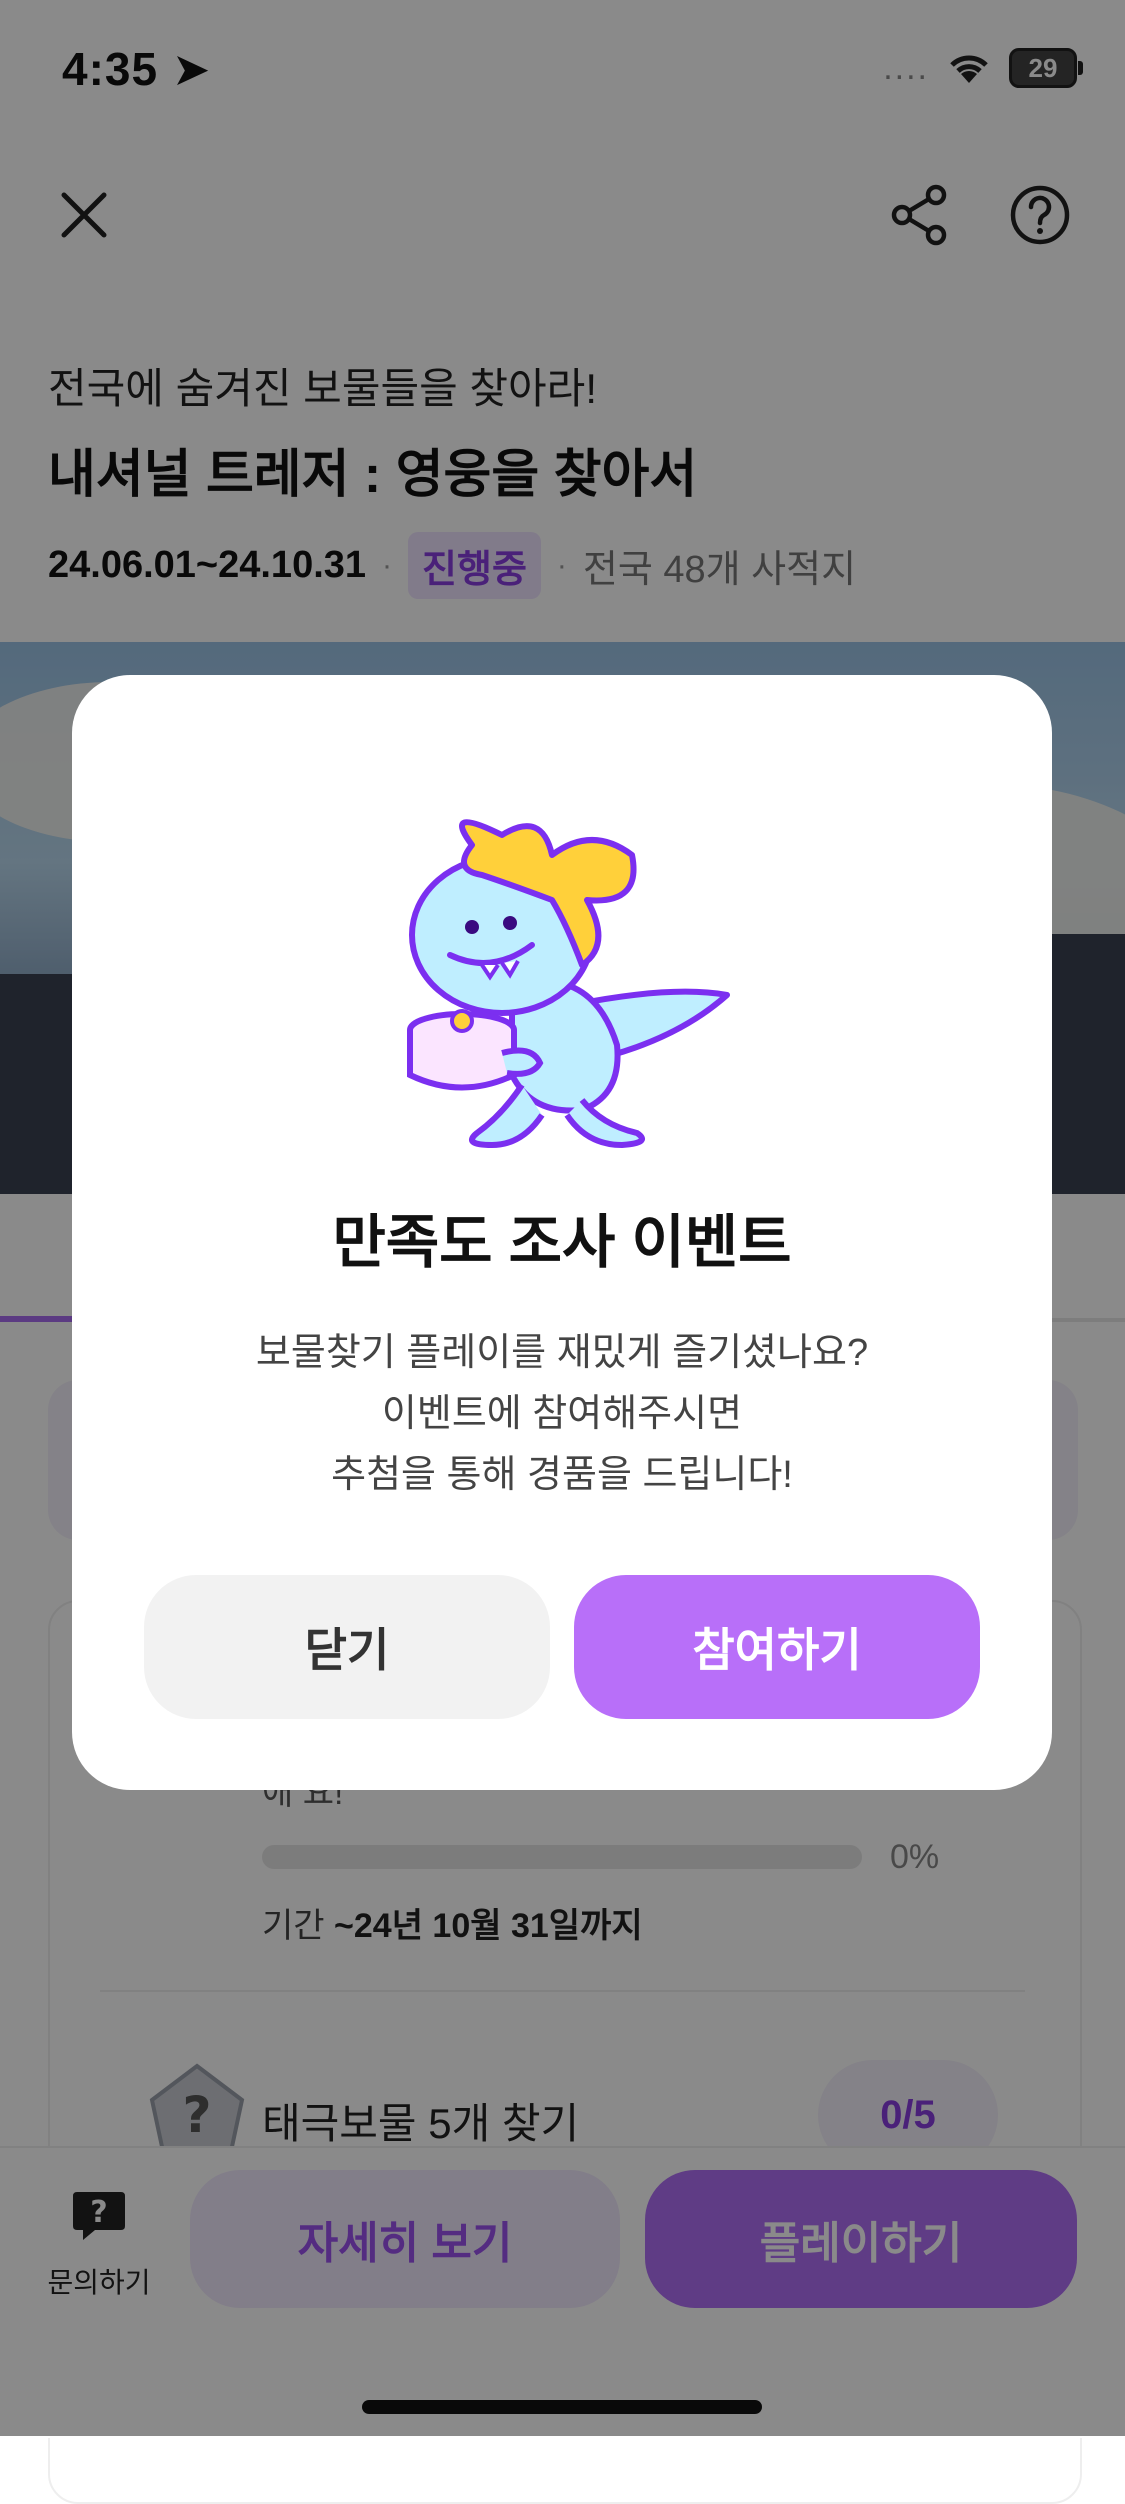 The image size is (1125, 2504). Describe the element at coordinates (347, 1647) in the screenshot. I see `modal-close-button: 닫기` at that location.